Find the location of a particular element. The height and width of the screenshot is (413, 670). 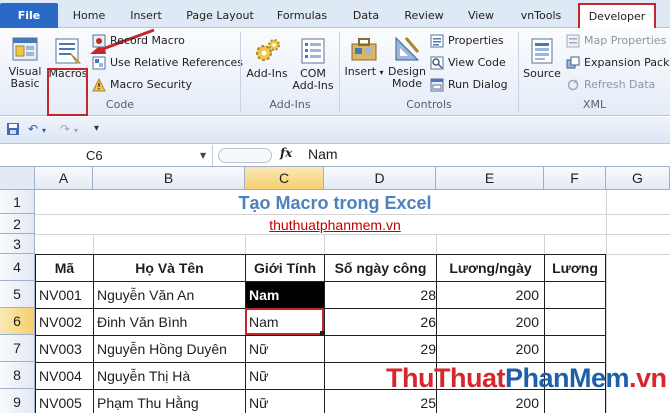

row-header-5: 5 is located at coordinates (17, 294).